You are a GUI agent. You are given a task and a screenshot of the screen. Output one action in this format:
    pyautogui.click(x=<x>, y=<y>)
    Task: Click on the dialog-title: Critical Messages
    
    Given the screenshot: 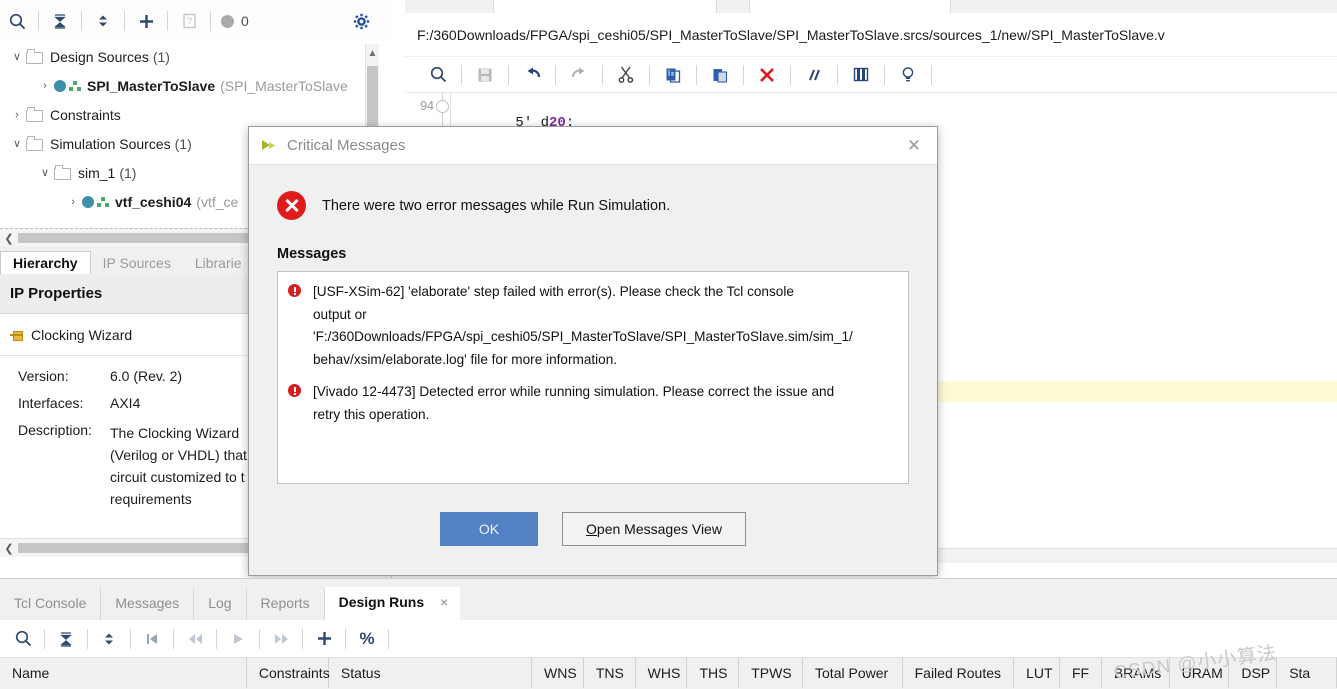 What is the action you would take?
    pyautogui.click(x=346, y=145)
    